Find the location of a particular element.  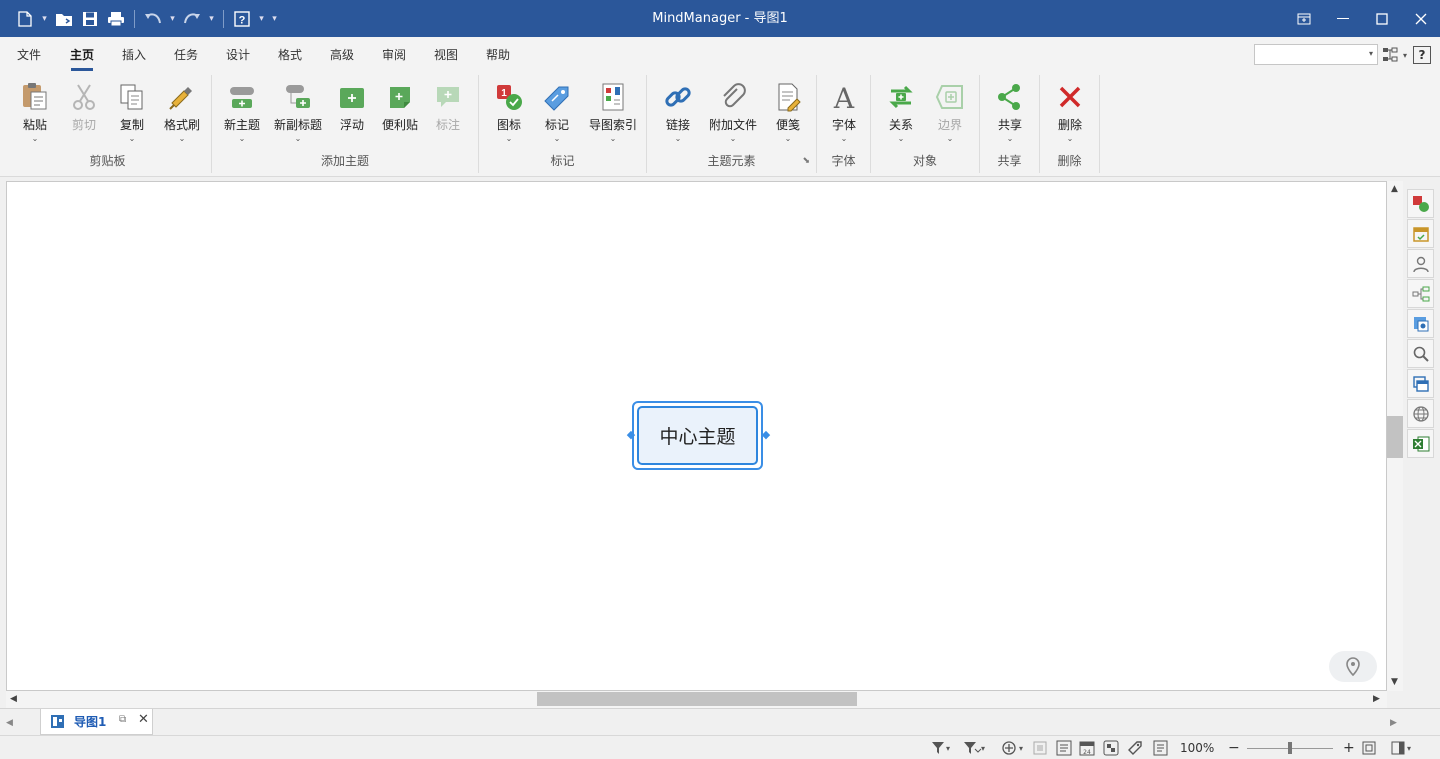

vertical-scrollbar: ▲ ▼ is located at coordinates (1395, 436).